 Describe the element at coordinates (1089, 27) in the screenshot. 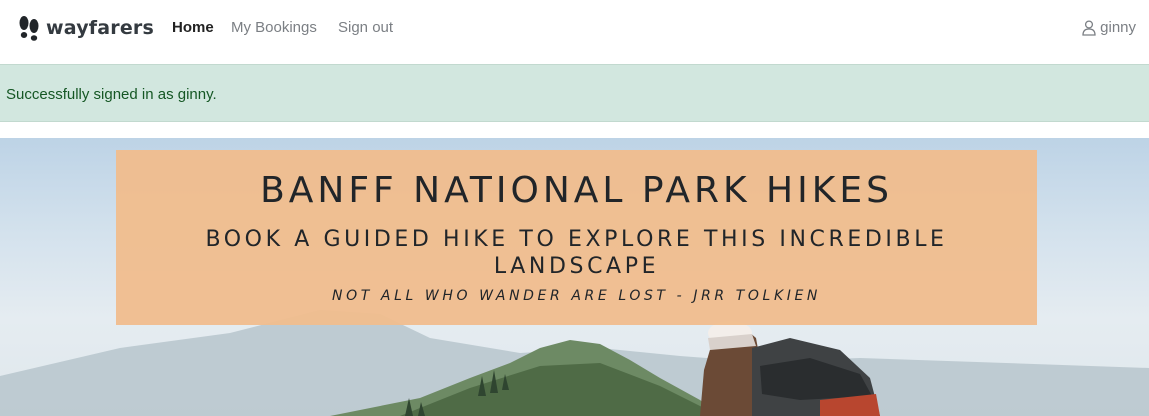

I see `person-icon` at that location.